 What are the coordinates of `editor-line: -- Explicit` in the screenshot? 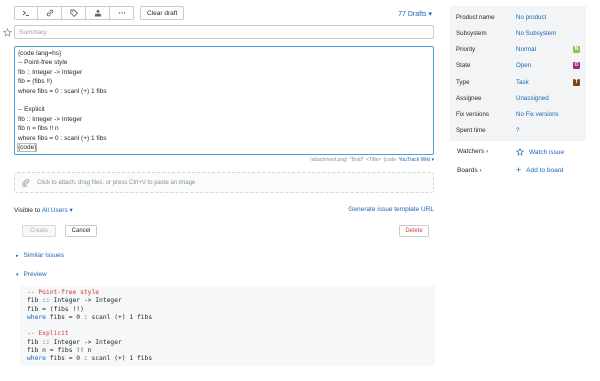 It's located at (31, 110).